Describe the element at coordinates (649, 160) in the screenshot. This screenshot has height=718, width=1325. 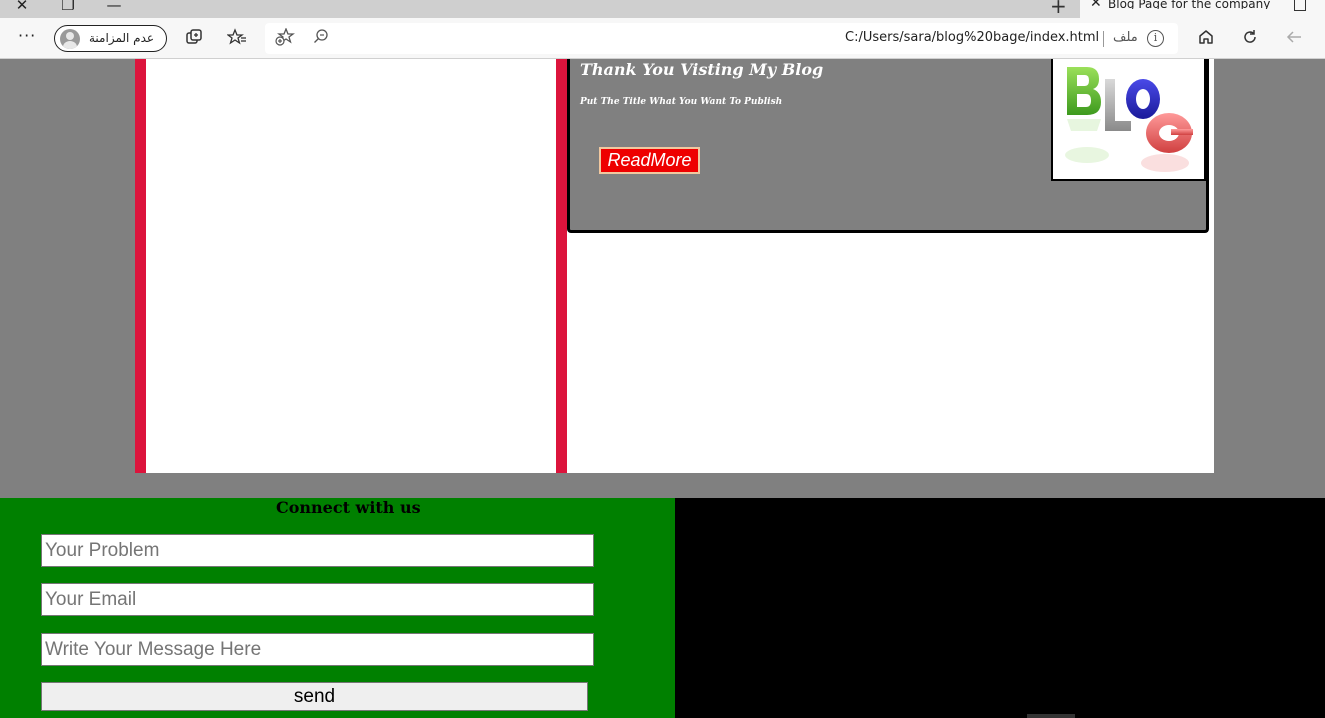
I see `read-more-button: ReadMore` at that location.